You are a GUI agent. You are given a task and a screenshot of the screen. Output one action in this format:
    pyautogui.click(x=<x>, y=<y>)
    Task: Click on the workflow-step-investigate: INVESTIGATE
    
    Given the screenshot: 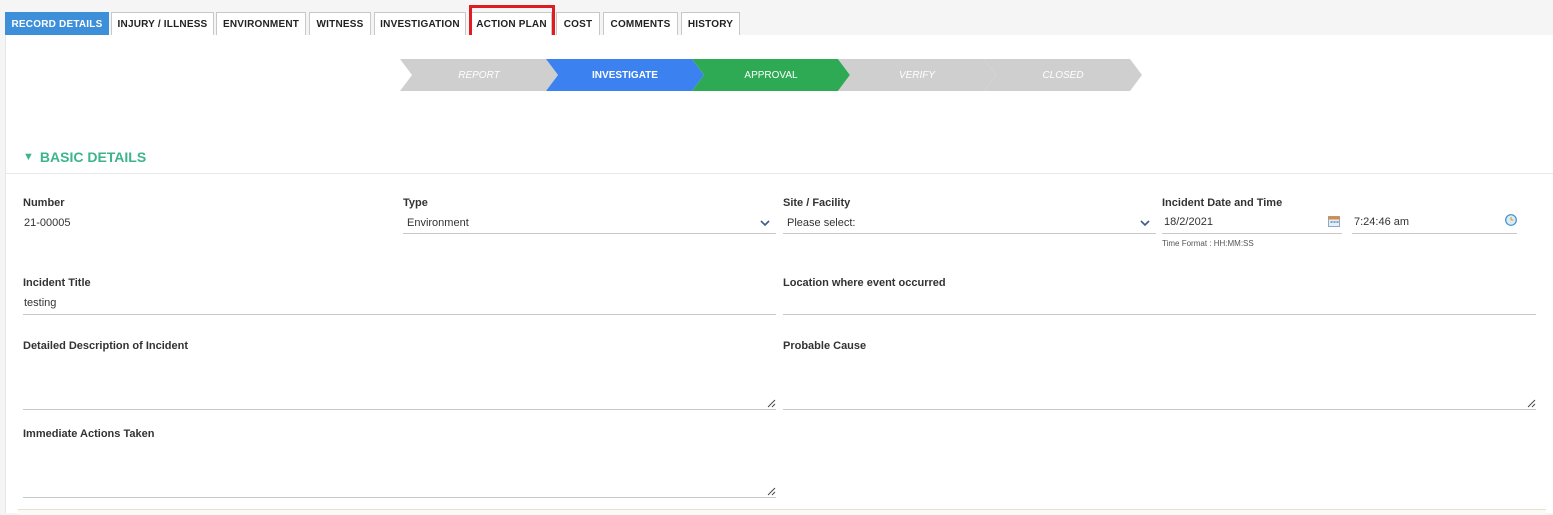 What is the action you would take?
    pyautogui.click(x=625, y=75)
    